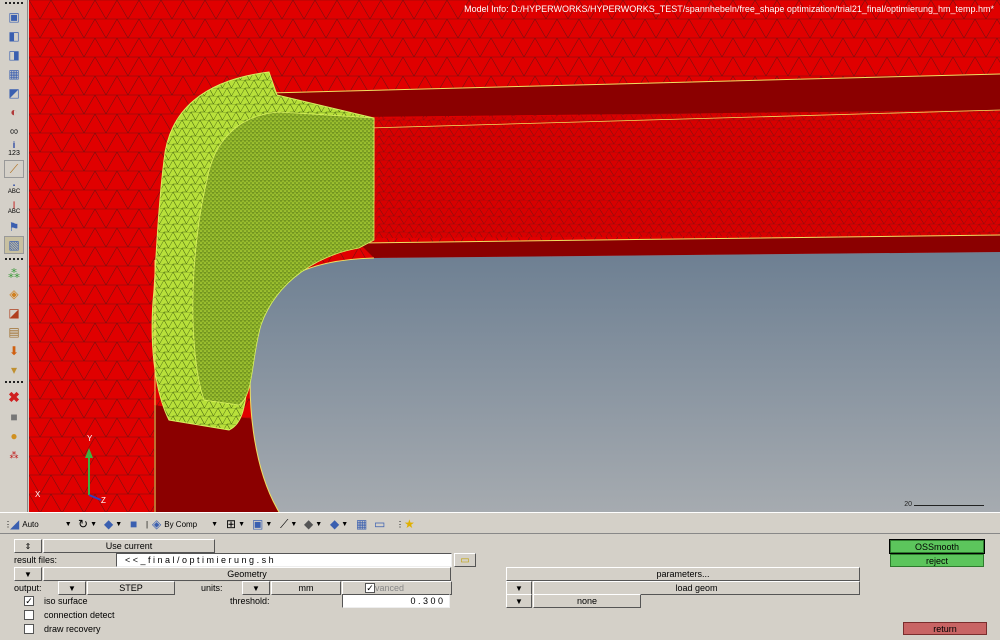 Image resolution: width=1000 pixels, height=640 pixels. I want to click on load-geom-dropdown-arrow: ▼, so click(519, 588).